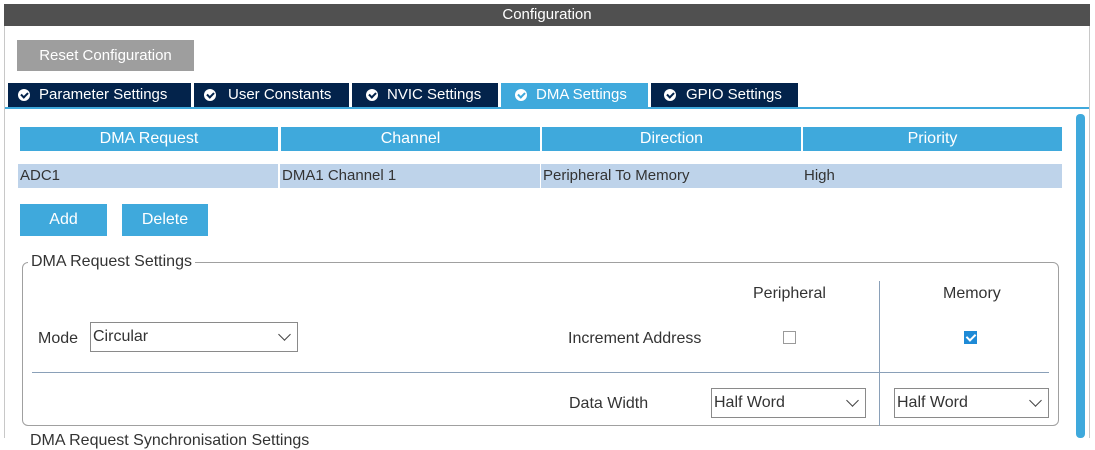  What do you see at coordinates (410, 139) in the screenshot?
I see `column-header-channel: Channel` at bounding box center [410, 139].